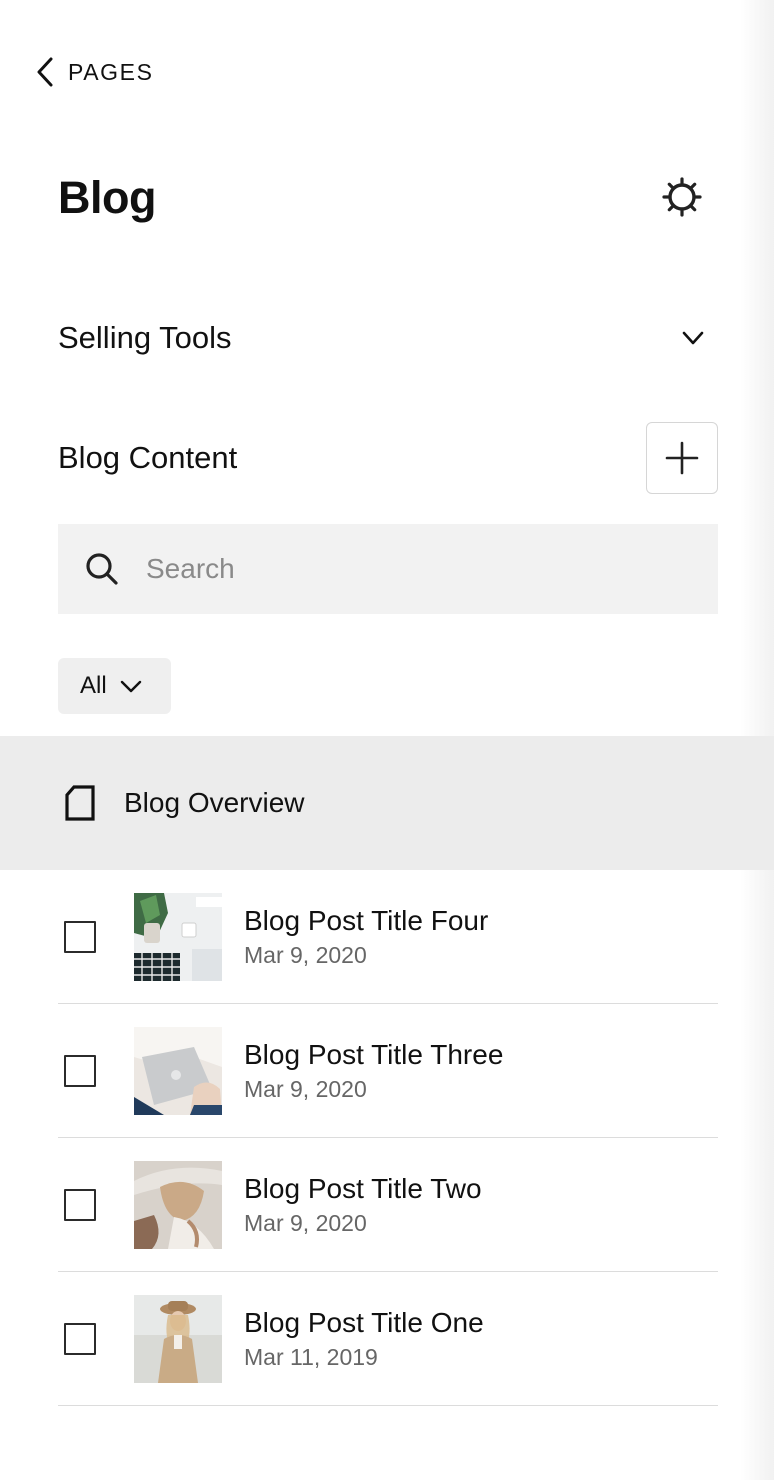 This screenshot has width=774, height=1480. I want to click on page-title: Blog, so click(107, 197).